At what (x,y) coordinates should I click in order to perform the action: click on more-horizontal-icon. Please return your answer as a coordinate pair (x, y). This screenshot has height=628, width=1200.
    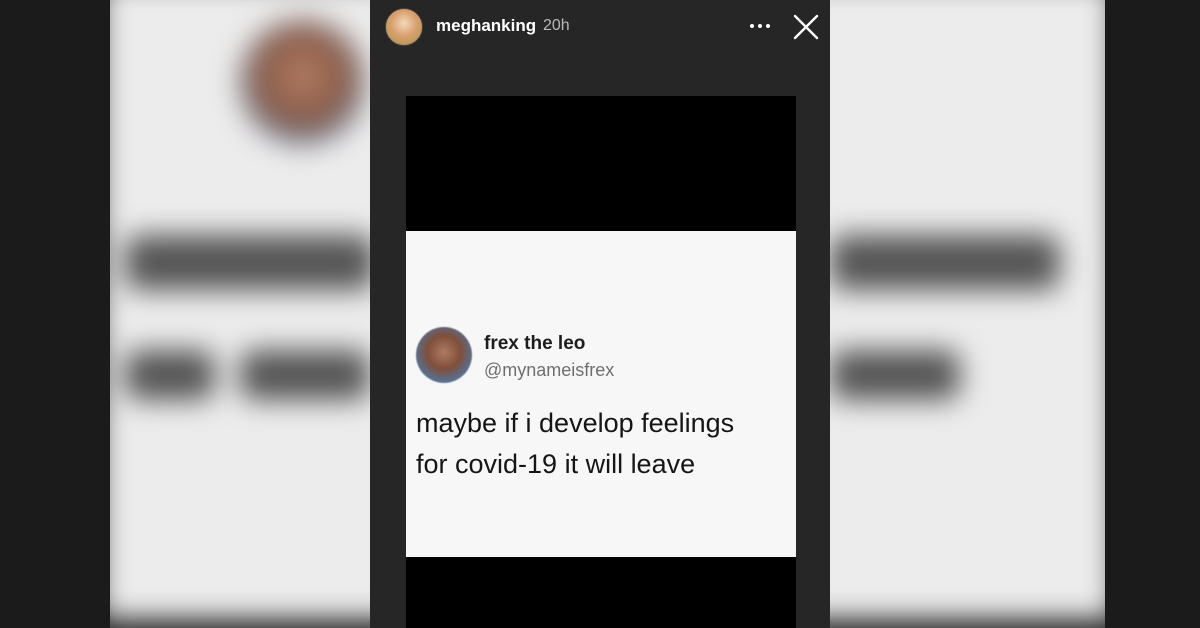
    Looking at the image, I should click on (760, 26).